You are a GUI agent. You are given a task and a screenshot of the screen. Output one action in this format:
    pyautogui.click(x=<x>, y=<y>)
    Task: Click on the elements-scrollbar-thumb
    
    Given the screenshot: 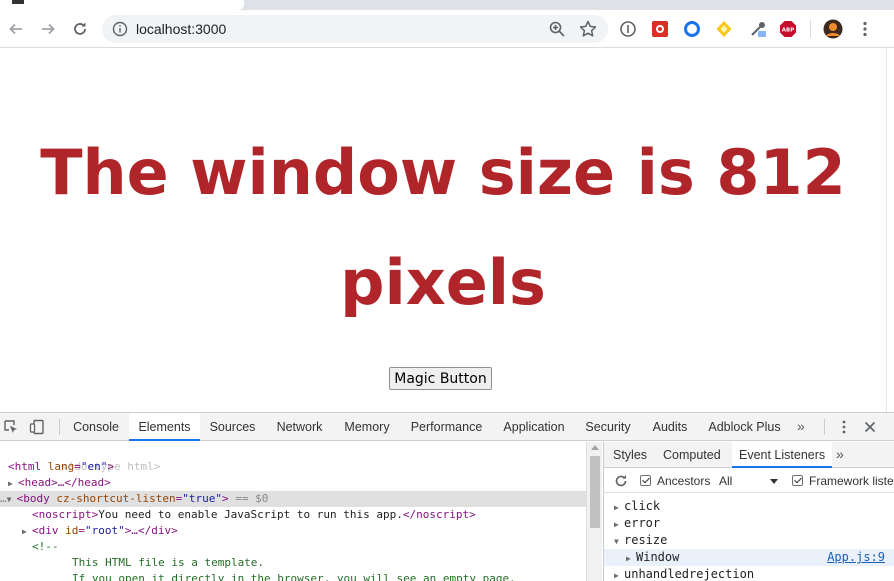 What is the action you would take?
    pyautogui.click(x=595, y=492)
    